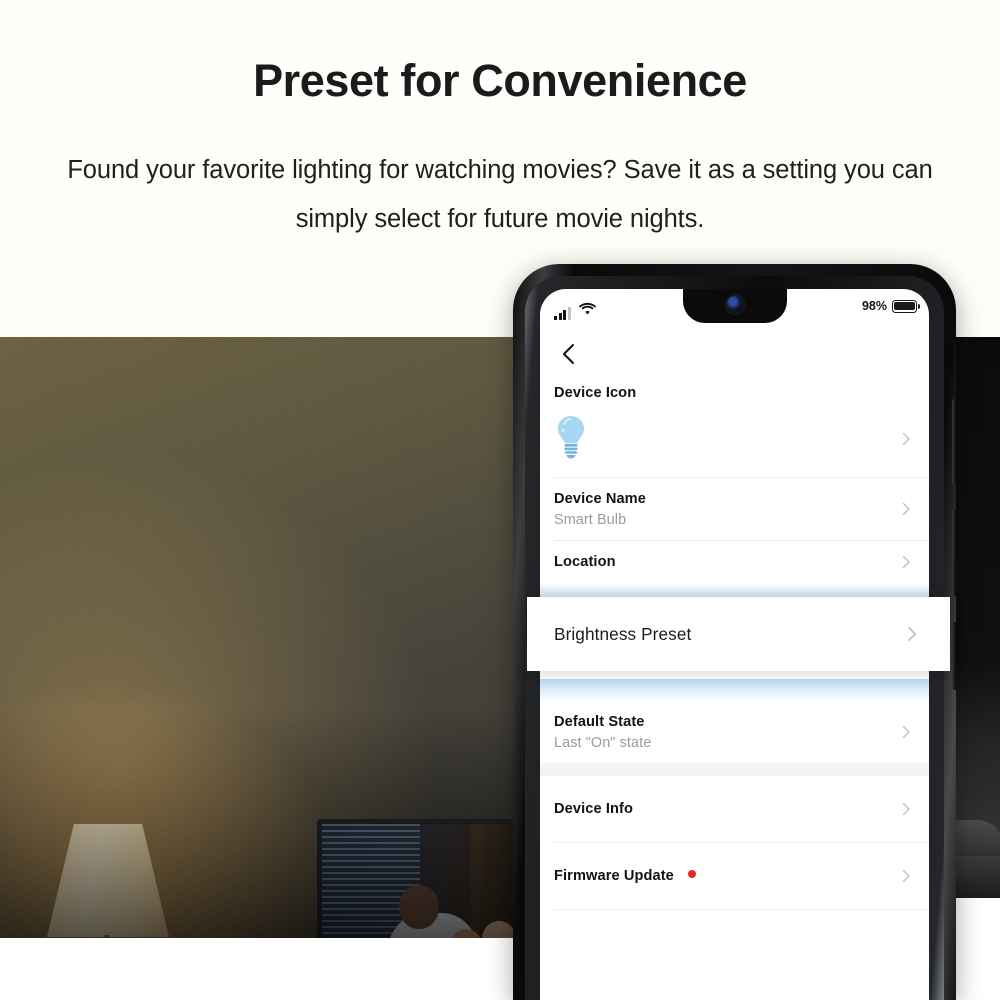  I want to click on app-navigation-bar, so click(734, 357).